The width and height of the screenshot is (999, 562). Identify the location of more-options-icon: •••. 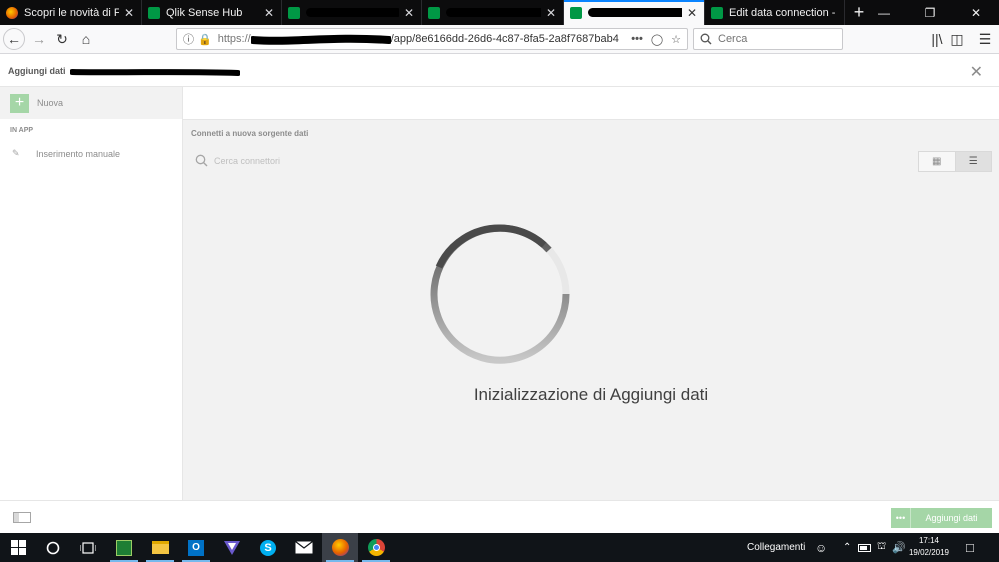
(901, 518).